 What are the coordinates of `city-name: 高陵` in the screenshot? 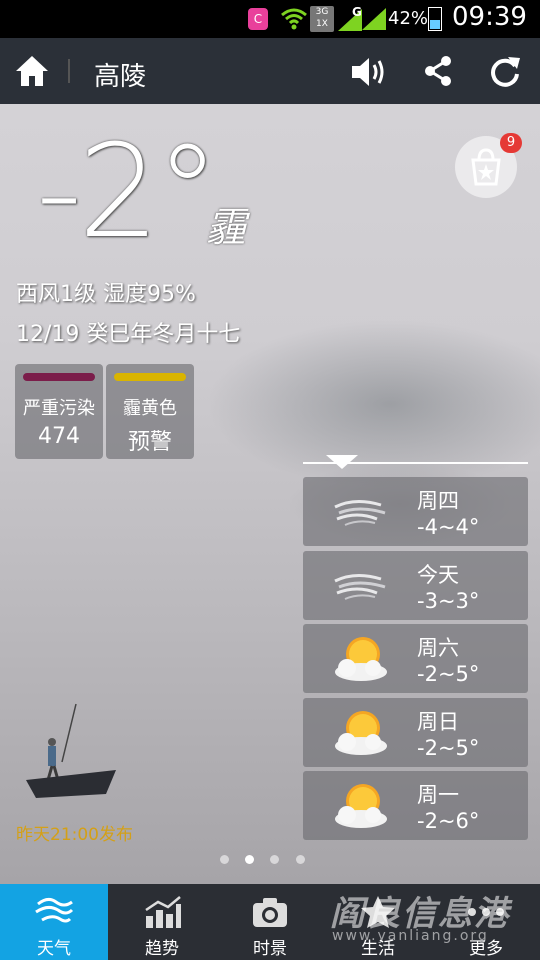 It's located at (120, 74).